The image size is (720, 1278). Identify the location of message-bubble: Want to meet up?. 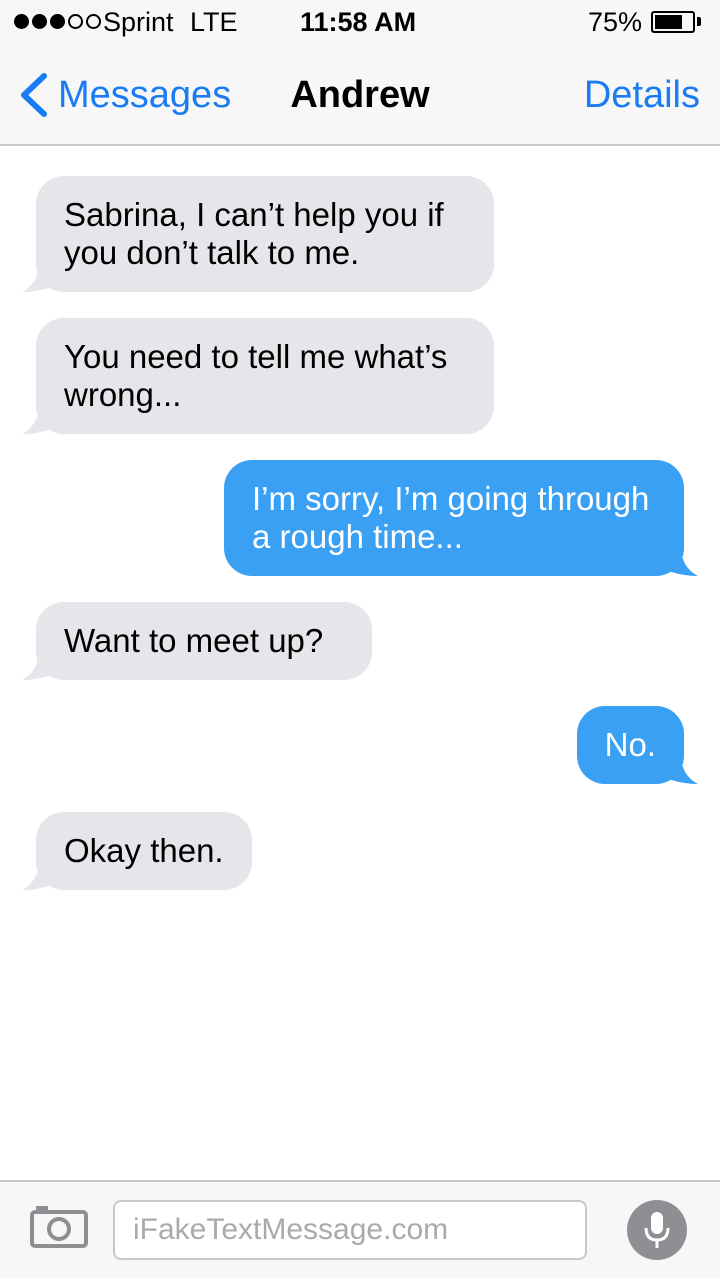
(197, 641).